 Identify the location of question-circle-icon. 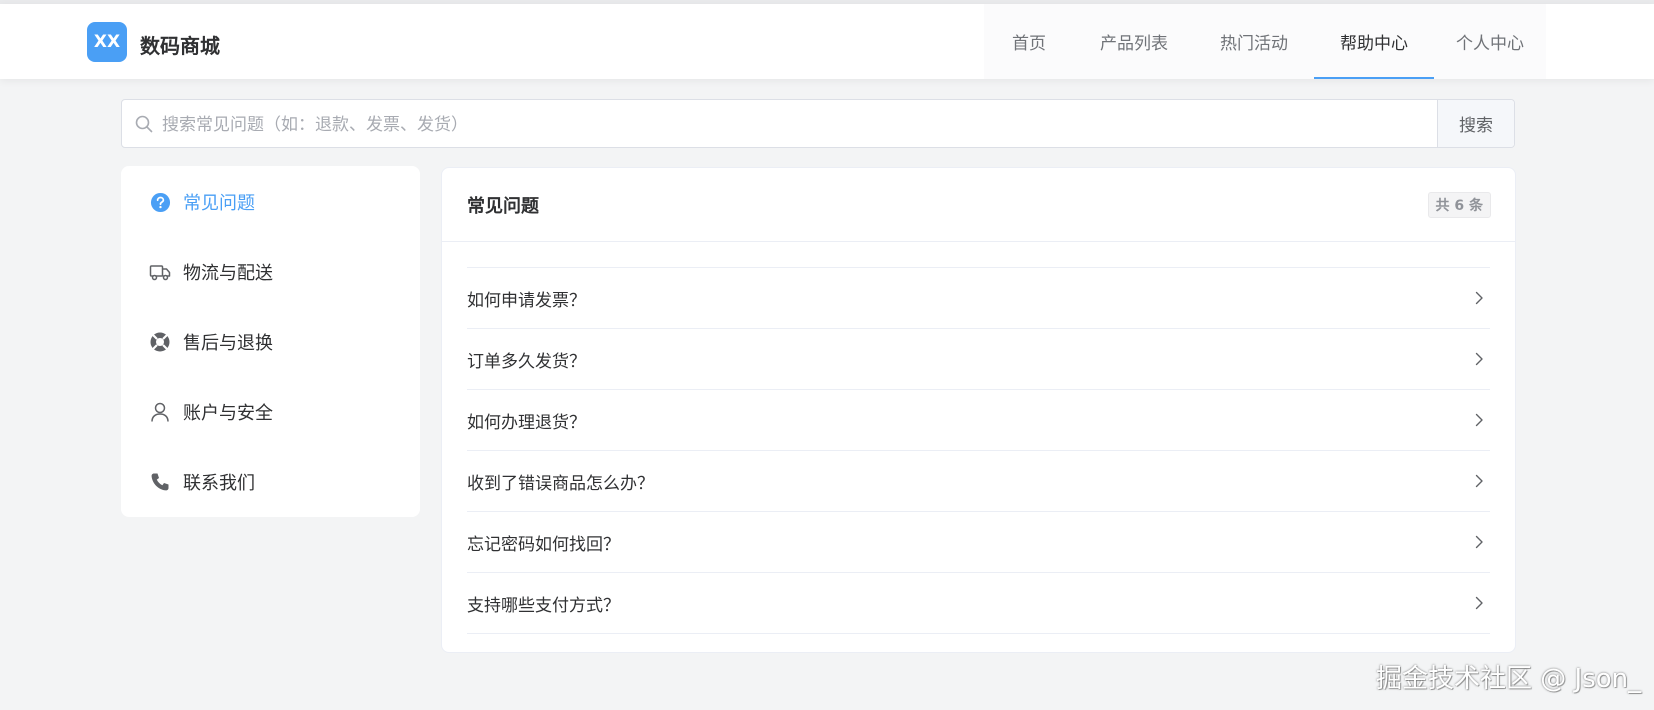
(160, 202).